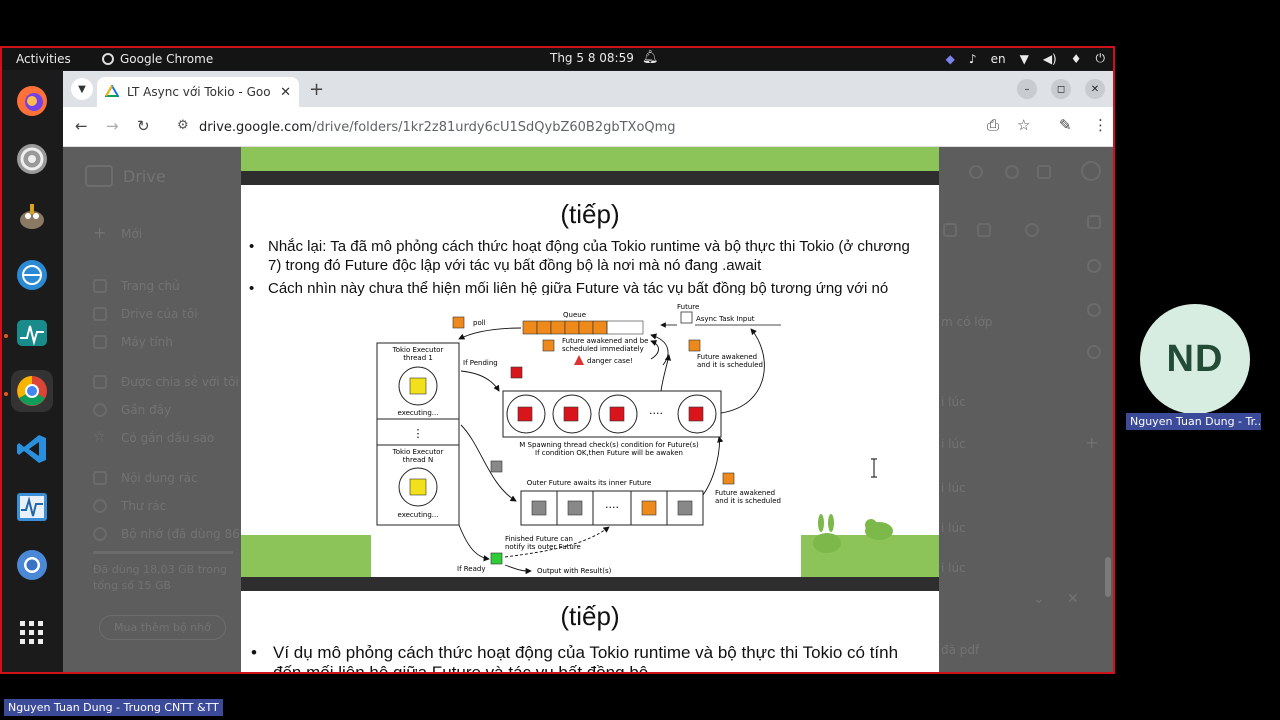  What do you see at coordinates (697, 414) in the screenshot?
I see `spawning-thread` at bounding box center [697, 414].